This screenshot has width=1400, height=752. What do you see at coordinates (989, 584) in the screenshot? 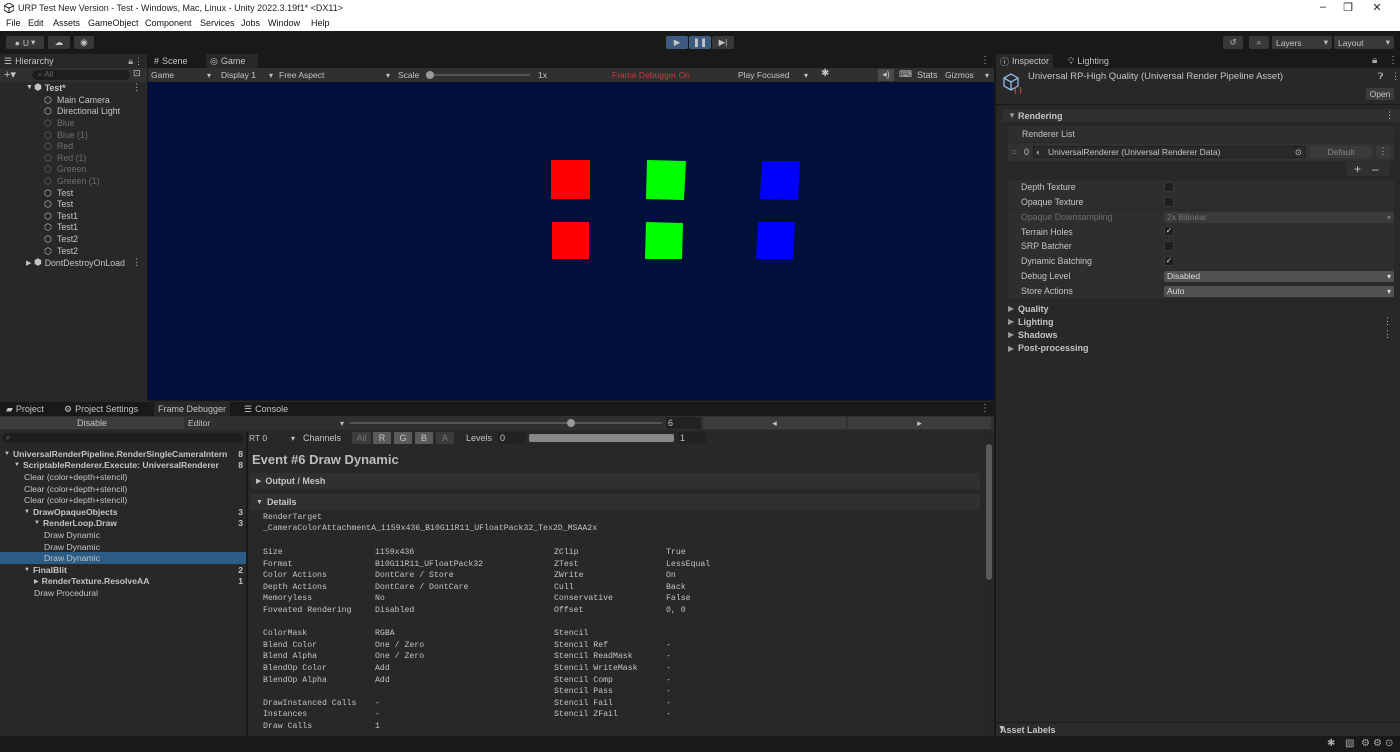
I see `details-scrollbar` at bounding box center [989, 584].